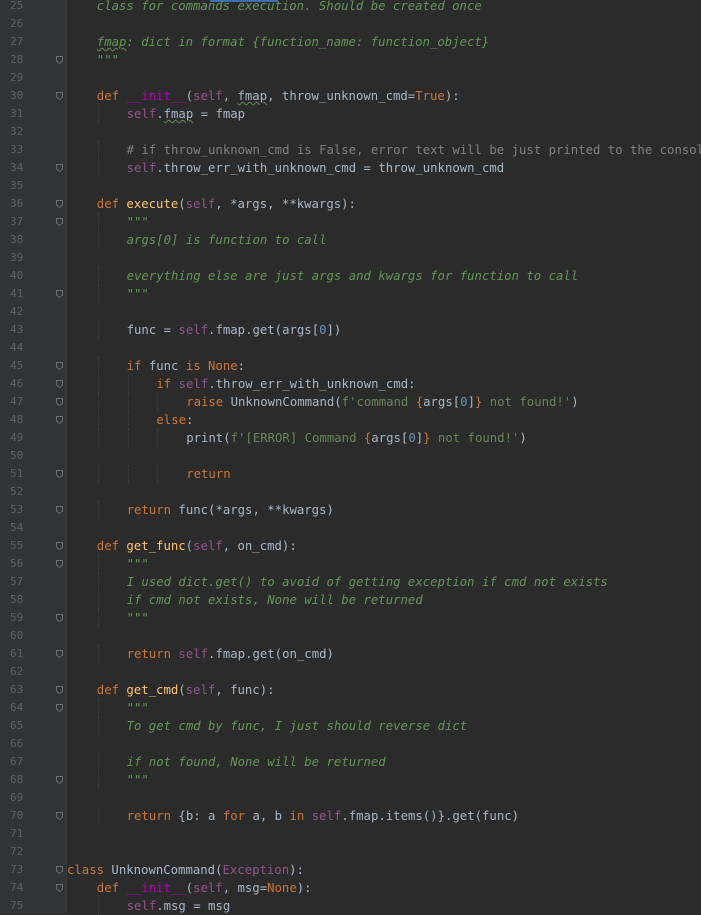 Image resolution: width=701 pixels, height=915 pixels. Describe the element at coordinates (350, 906) in the screenshot. I see `code-line: 75 self.msg = msg` at that location.